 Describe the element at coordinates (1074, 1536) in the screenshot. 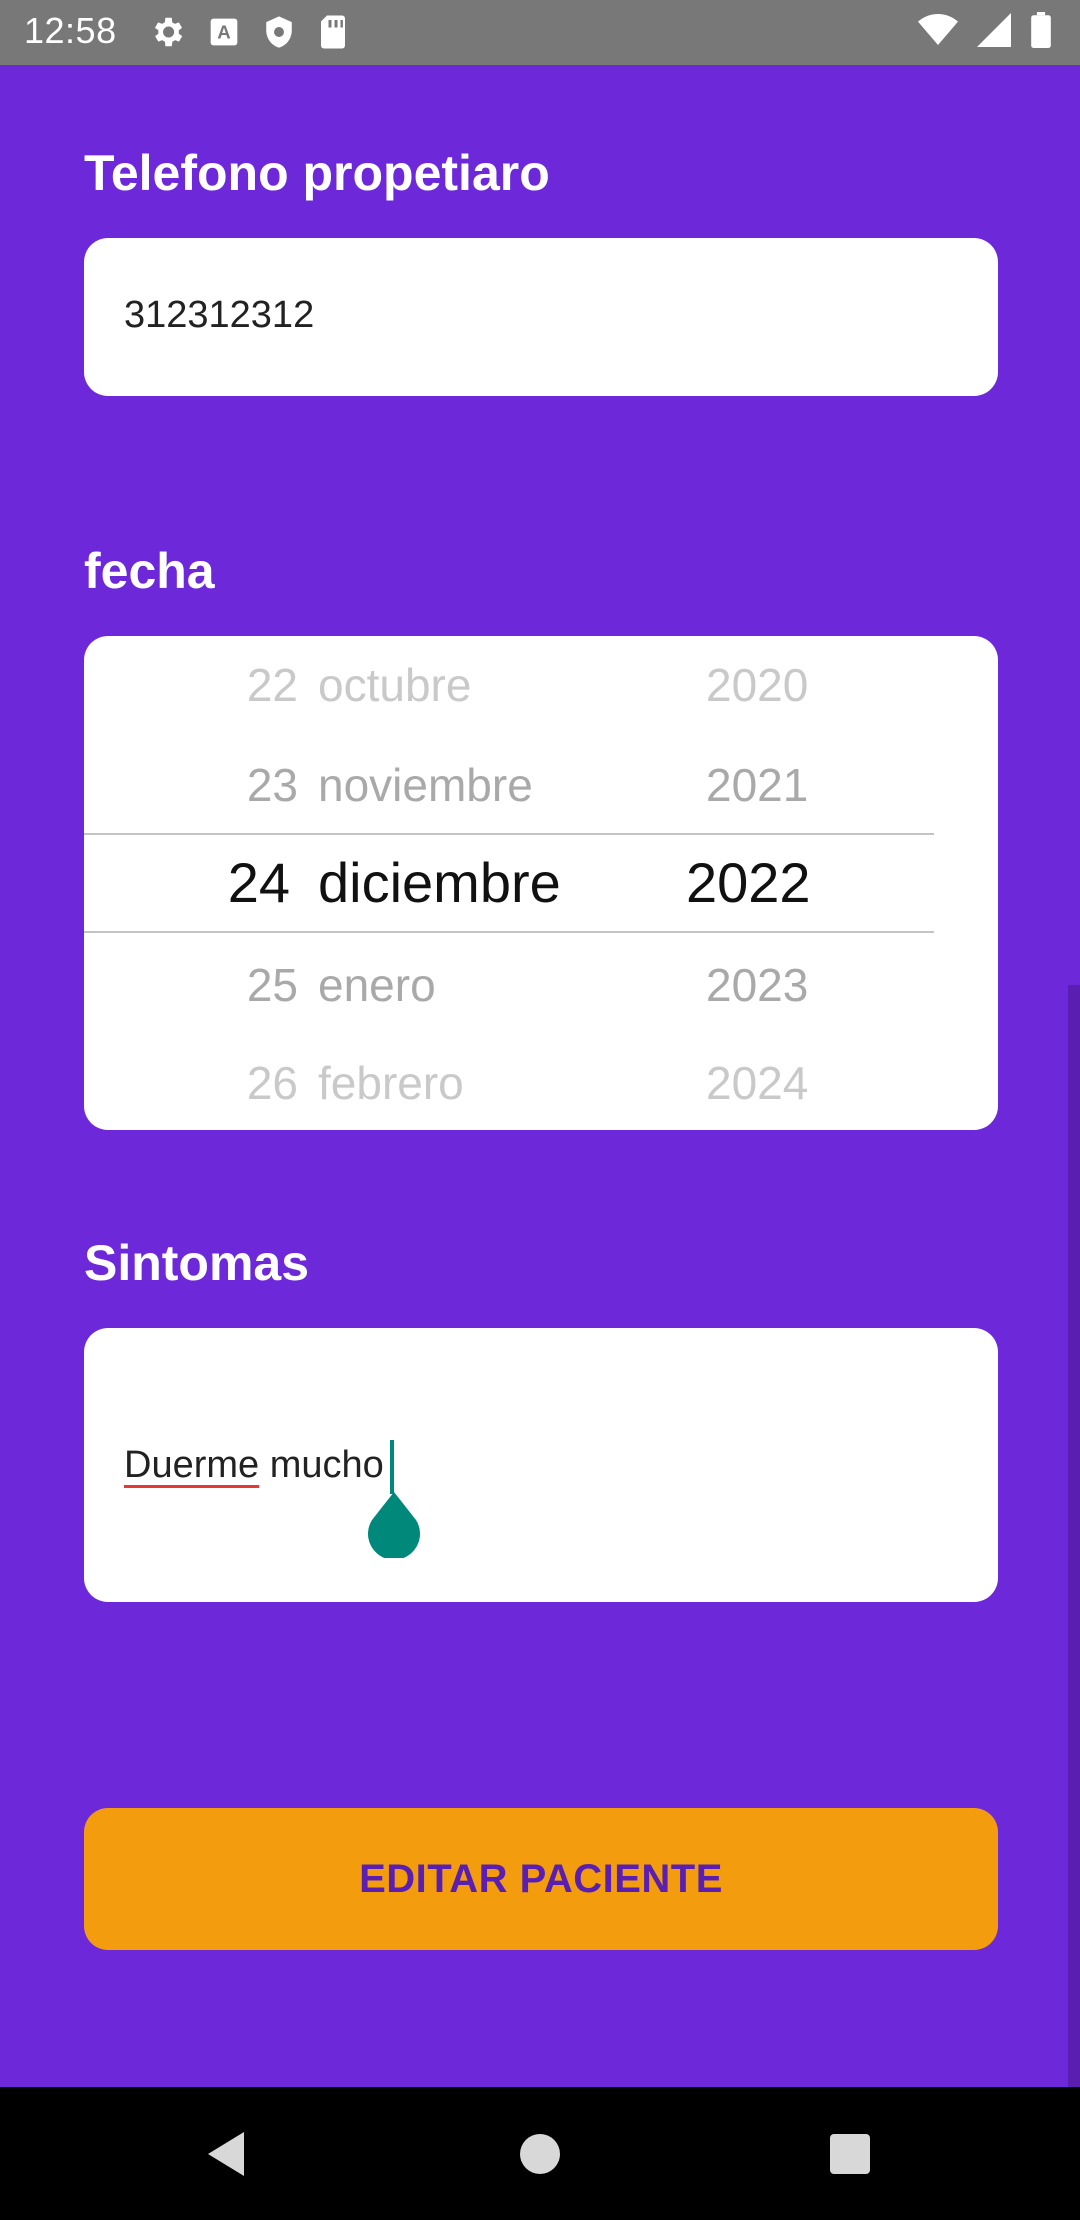

I see `scrollbar` at that location.